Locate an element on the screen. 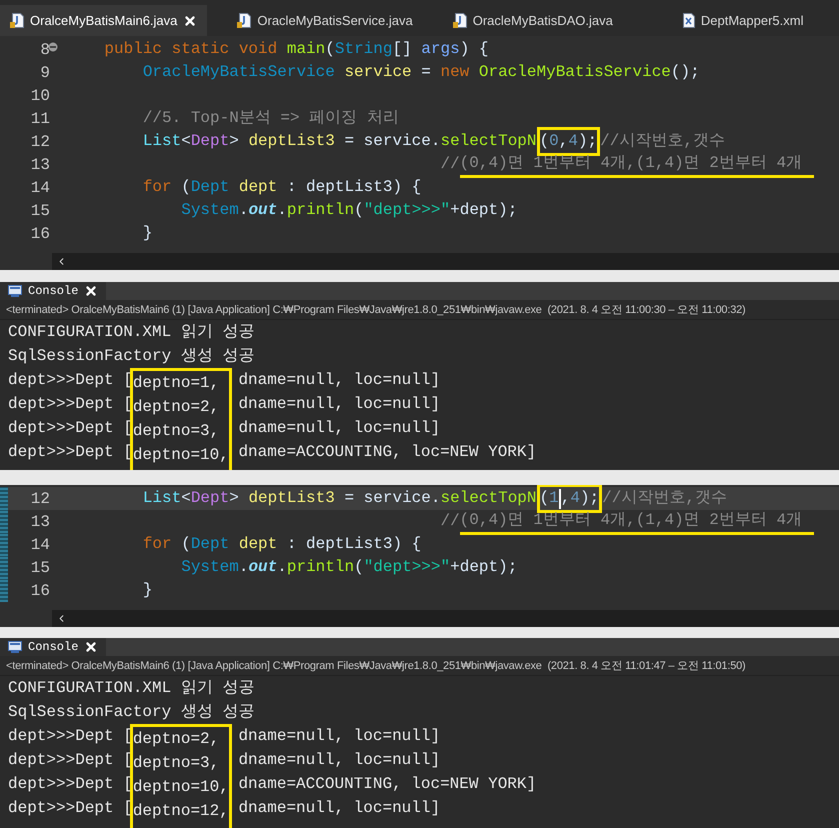 The height and width of the screenshot is (828, 839). code-token: String is located at coordinates (363, 49).